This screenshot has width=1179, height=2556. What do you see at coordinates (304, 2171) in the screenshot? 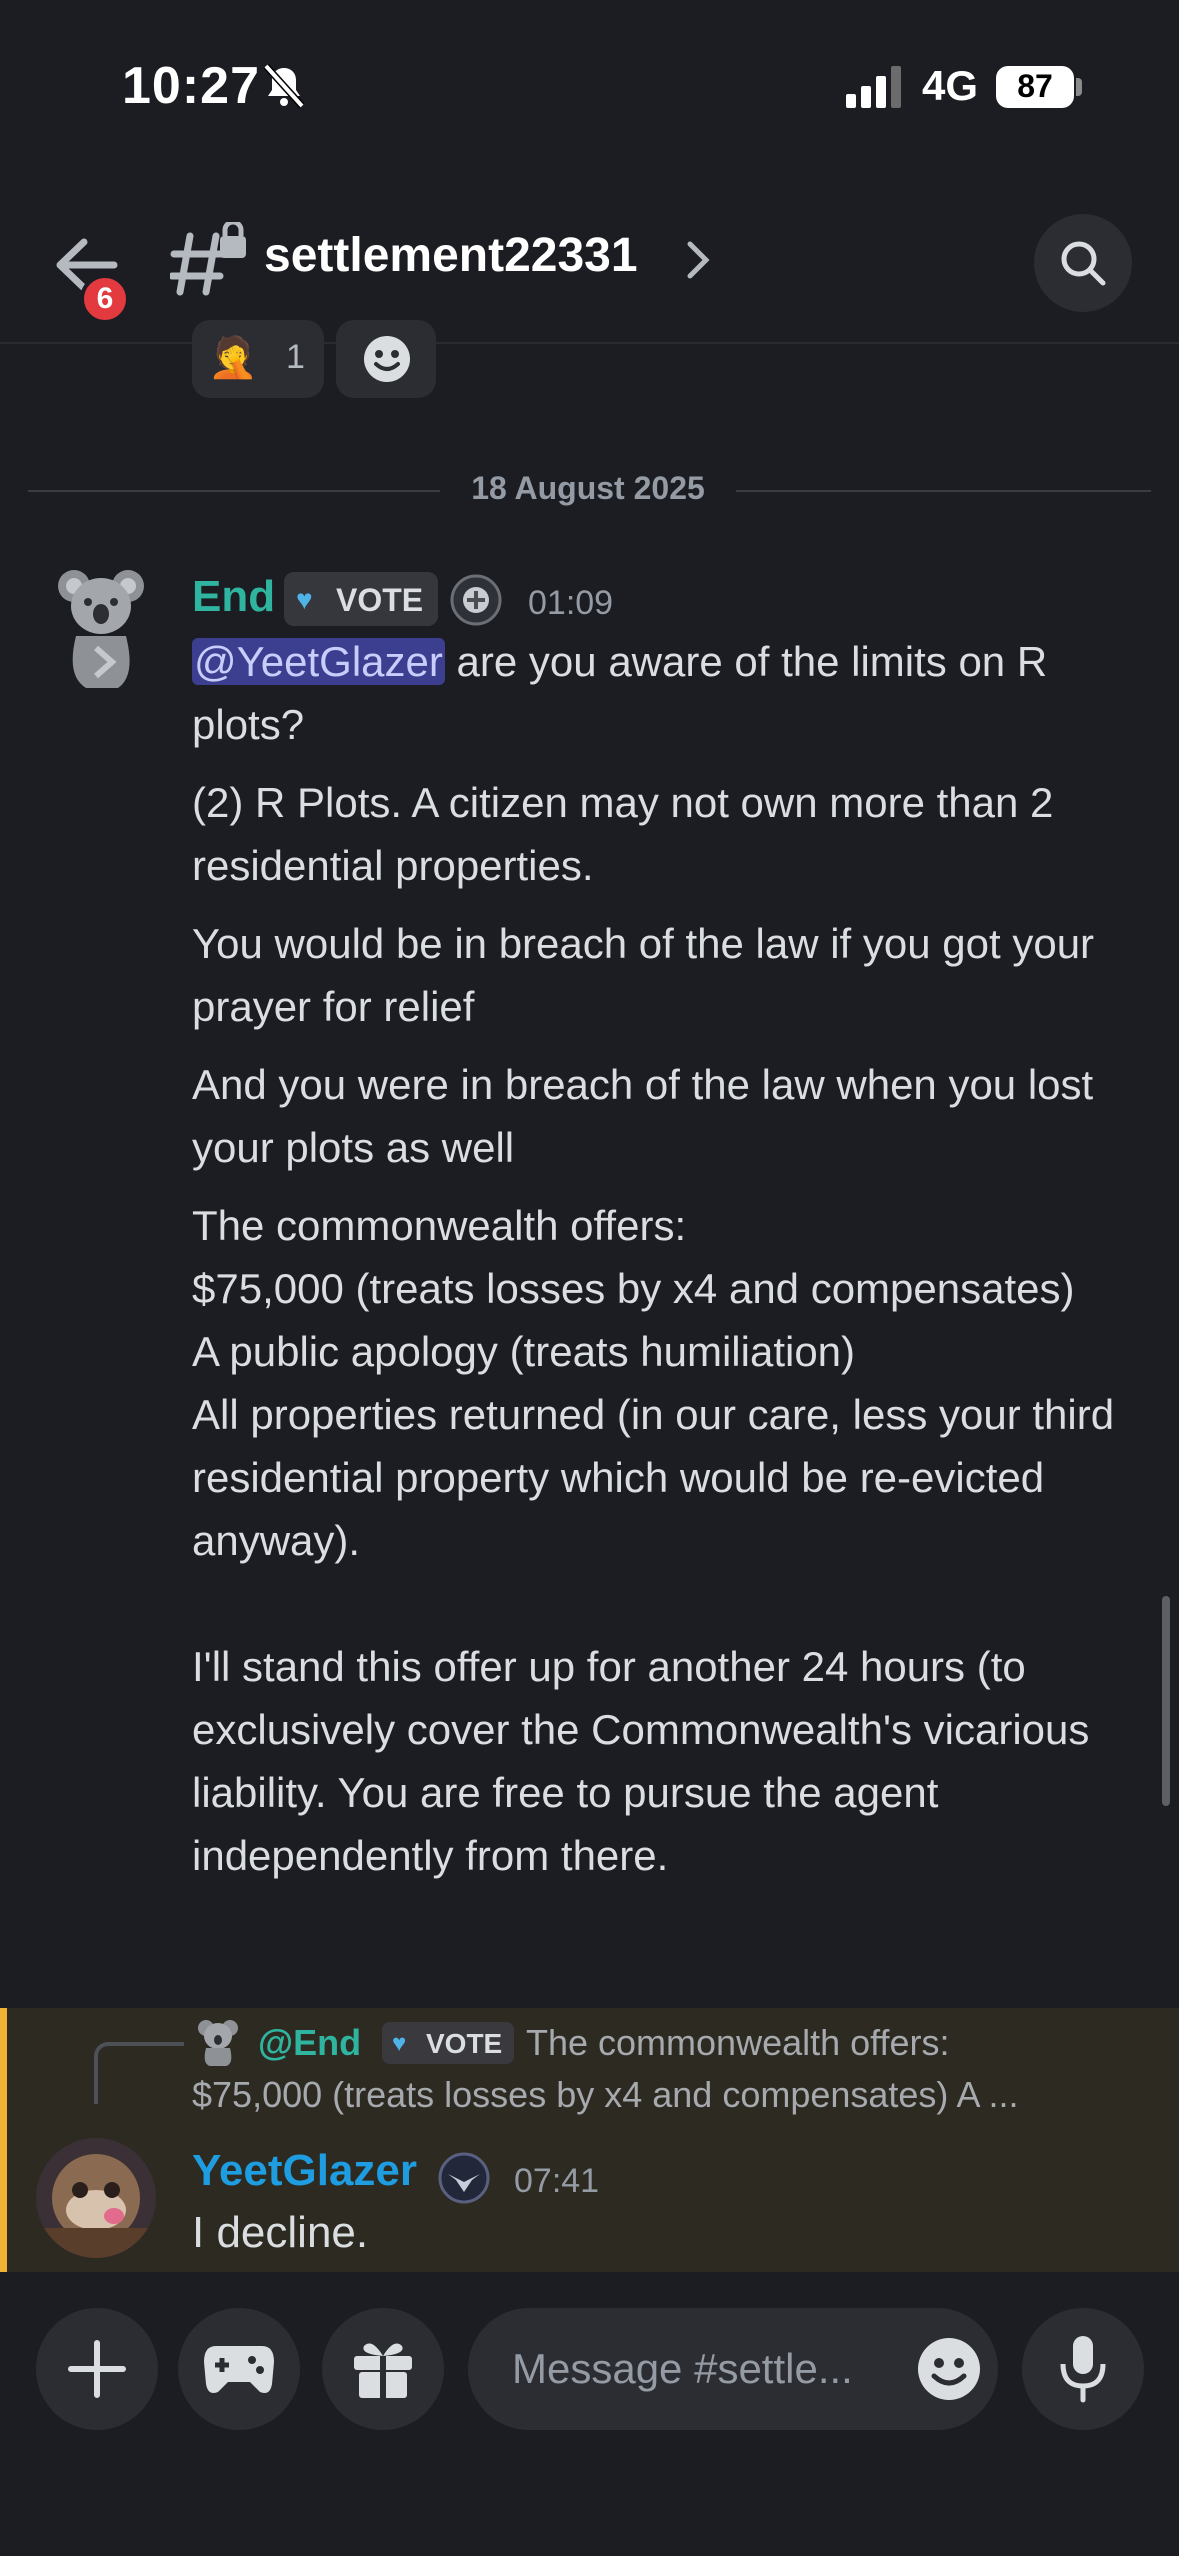
I see `author-name: YeetGlazer` at bounding box center [304, 2171].